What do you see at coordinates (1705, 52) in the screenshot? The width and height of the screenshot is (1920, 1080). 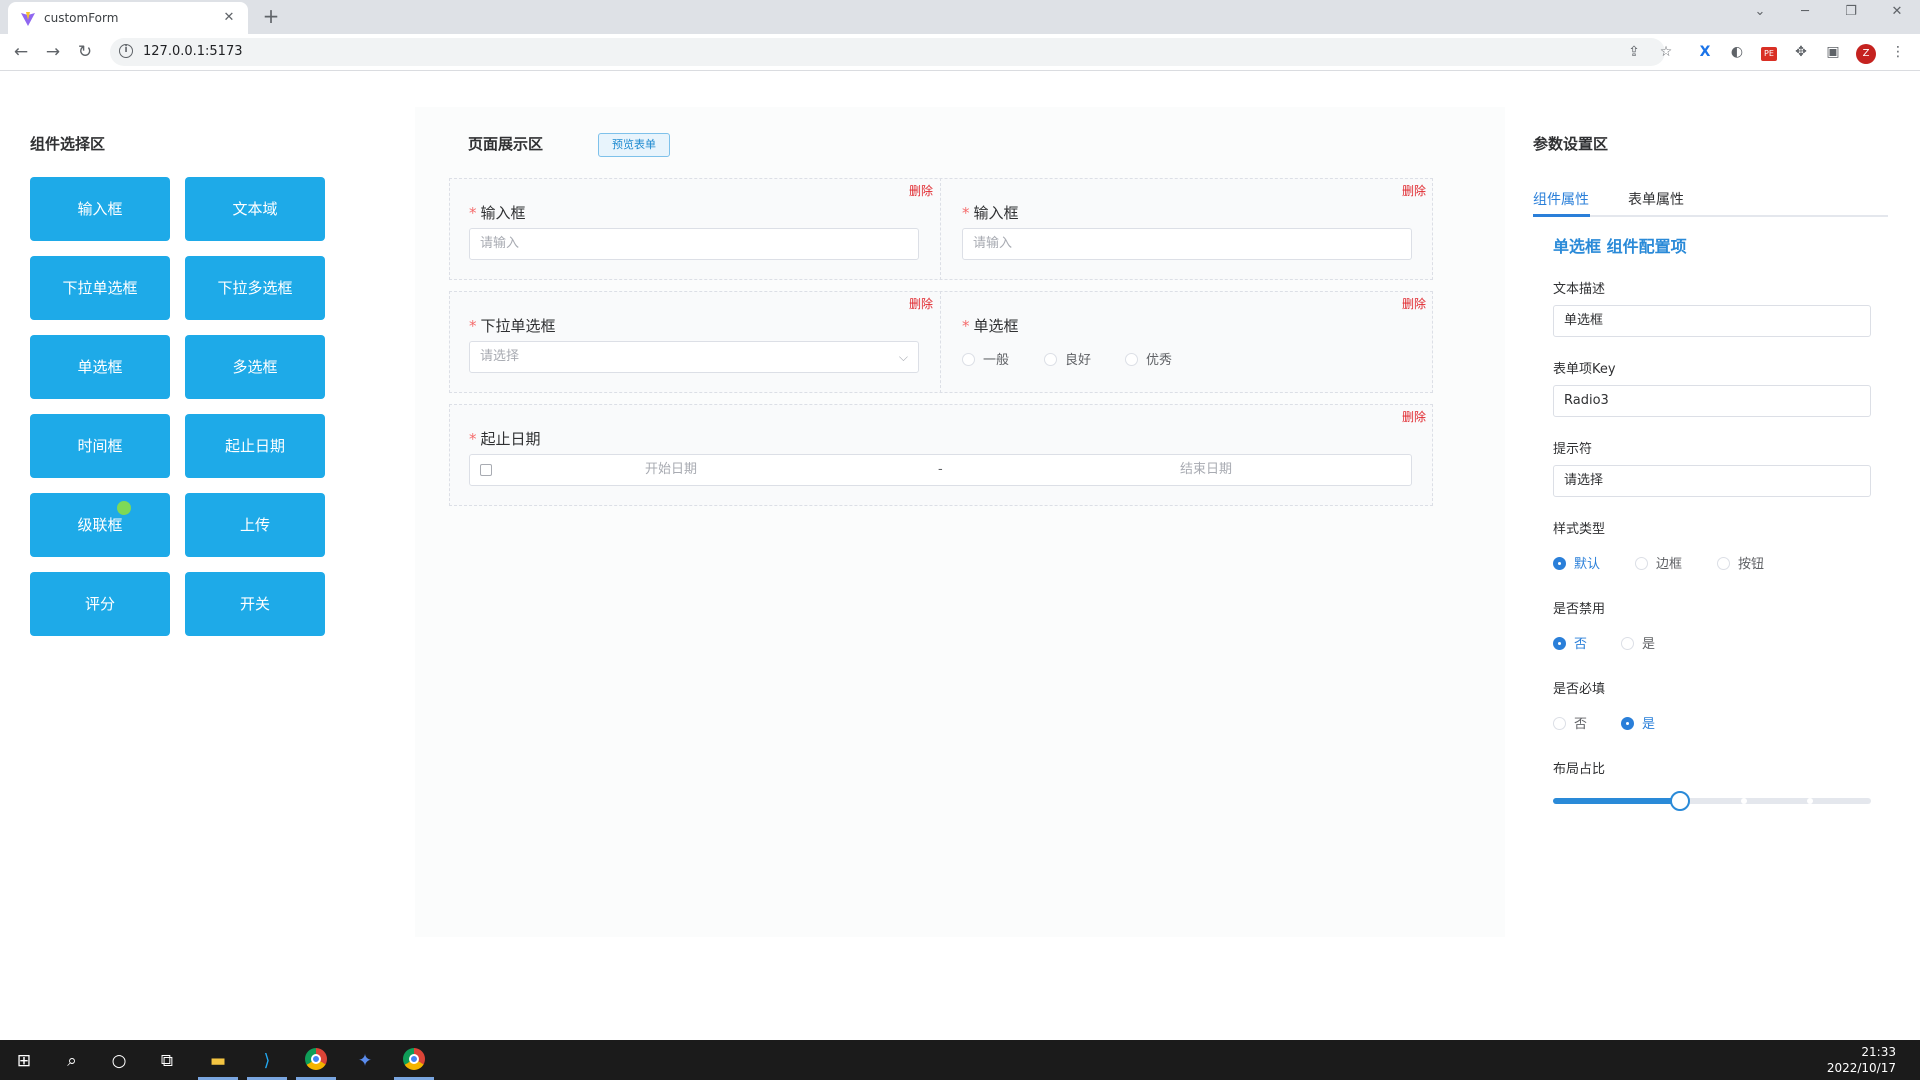 I see `extension-x-icon: X` at bounding box center [1705, 52].